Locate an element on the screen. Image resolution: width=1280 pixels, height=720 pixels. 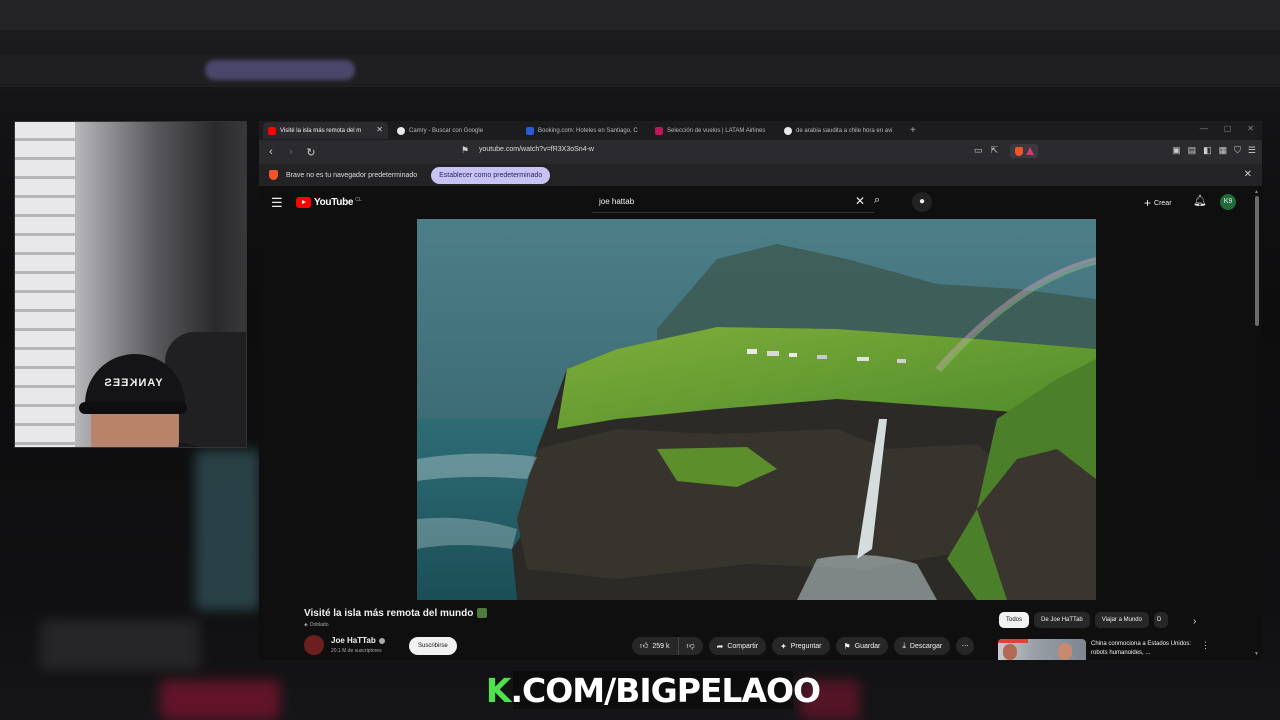
notifications-bell-icon: 🔔︎ is located at coordinates (1200, 200).